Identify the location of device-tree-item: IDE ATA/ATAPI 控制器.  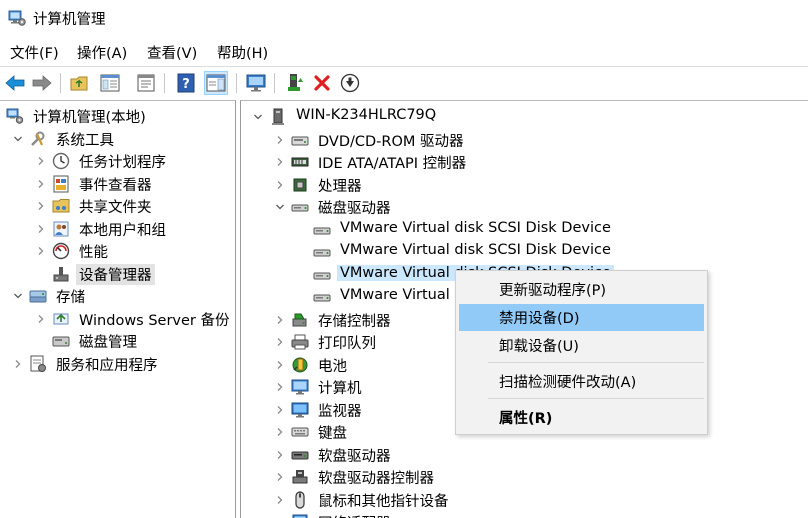
(524, 162).